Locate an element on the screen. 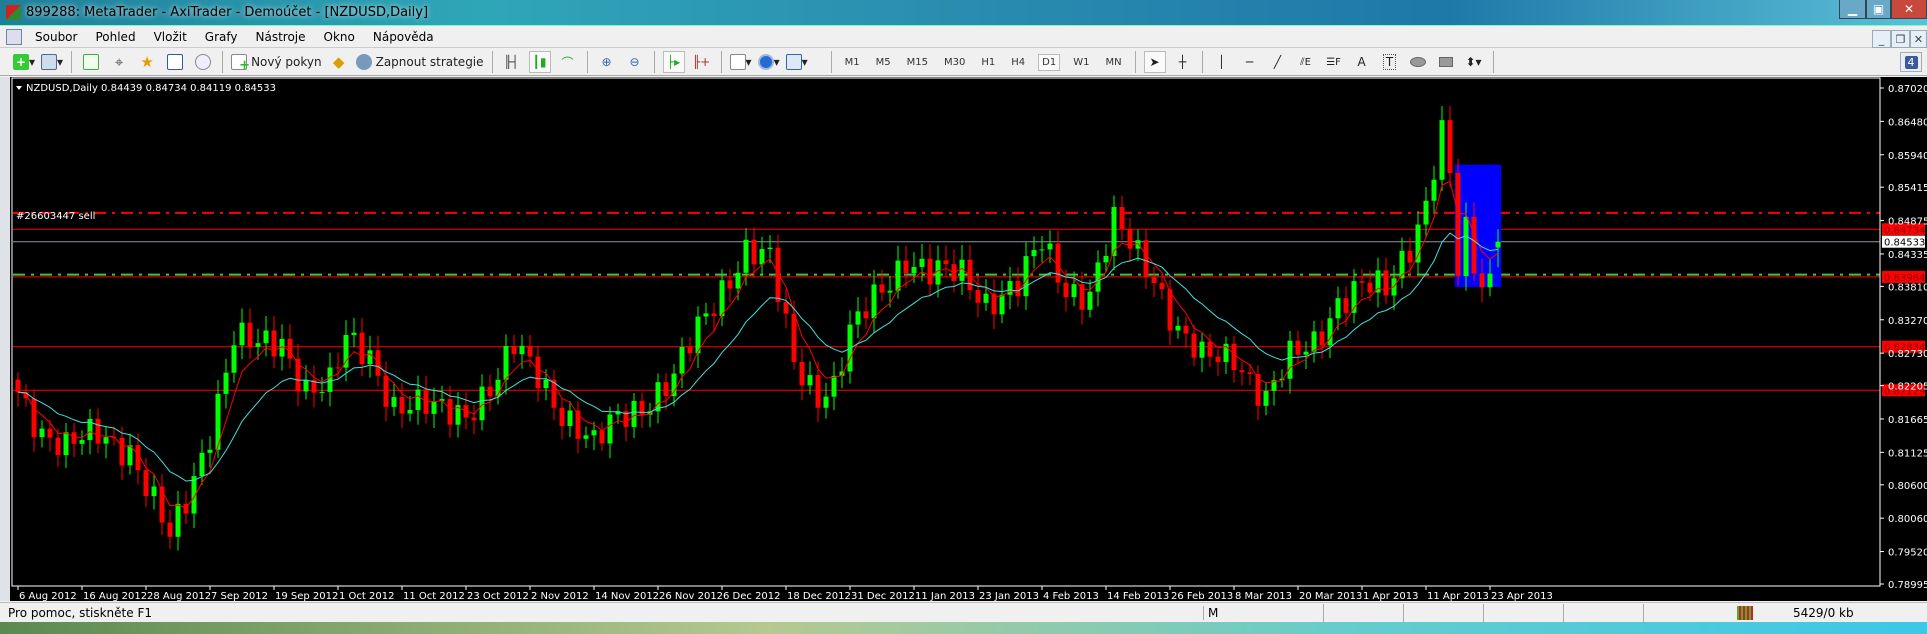 The height and width of the screenshot is (634, 1927). menu-okno: Okno is located at coordinates (339, 37).